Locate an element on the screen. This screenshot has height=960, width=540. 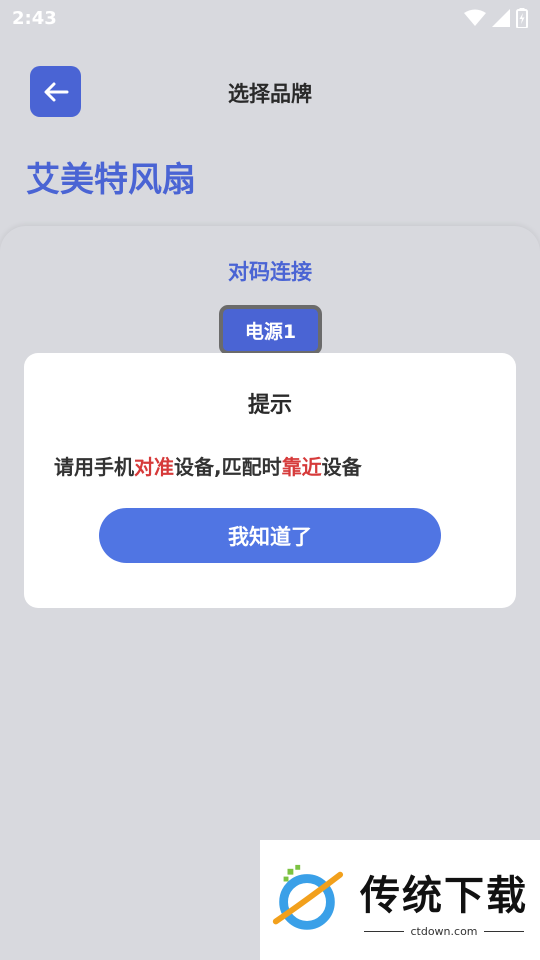
message-part: 设备,匹配时 is located at coordinates (228, 467).